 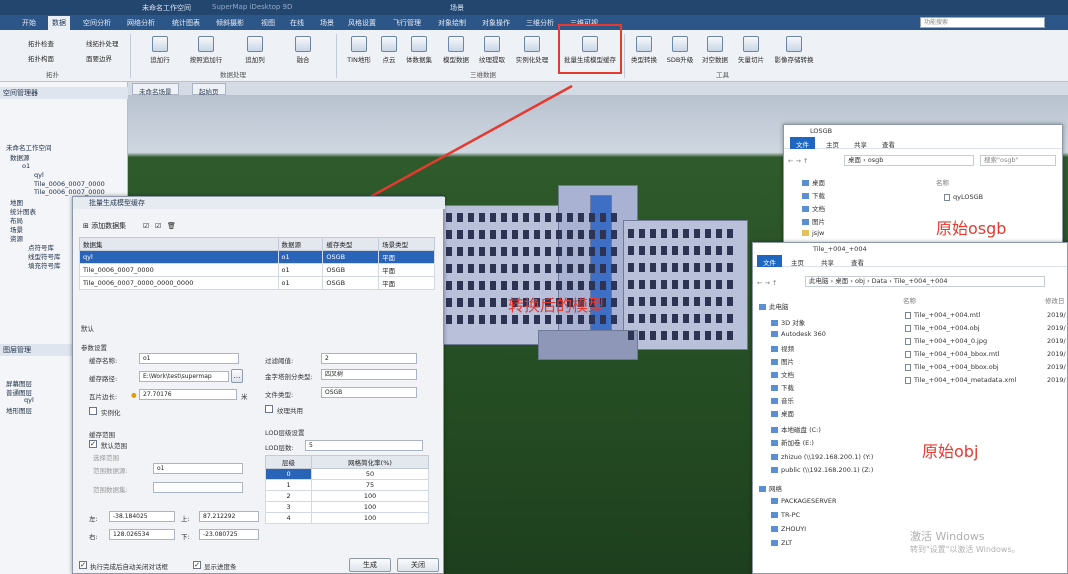 What do you see at coordinates (189, 358) in the screenshot?
I see `cache-name-field: o1` at bounding box center [189, 358].